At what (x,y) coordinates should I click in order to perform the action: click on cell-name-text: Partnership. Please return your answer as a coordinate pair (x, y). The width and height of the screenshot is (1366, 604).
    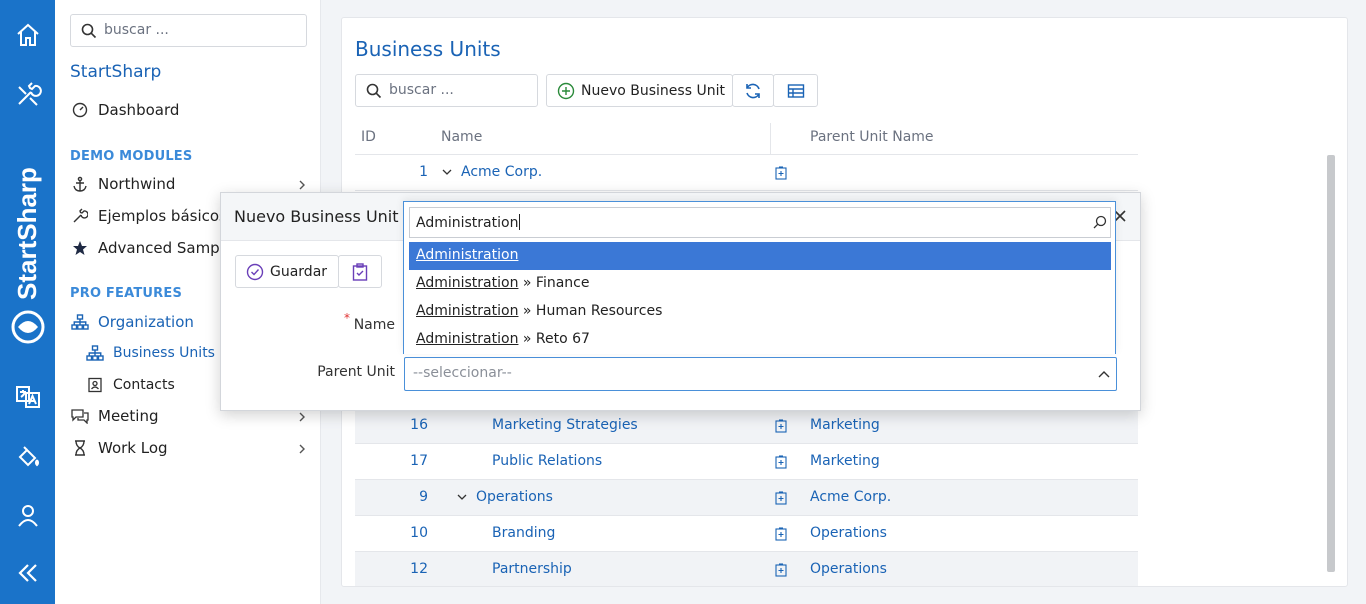
    Looking at the image, I should click on (532, 569).